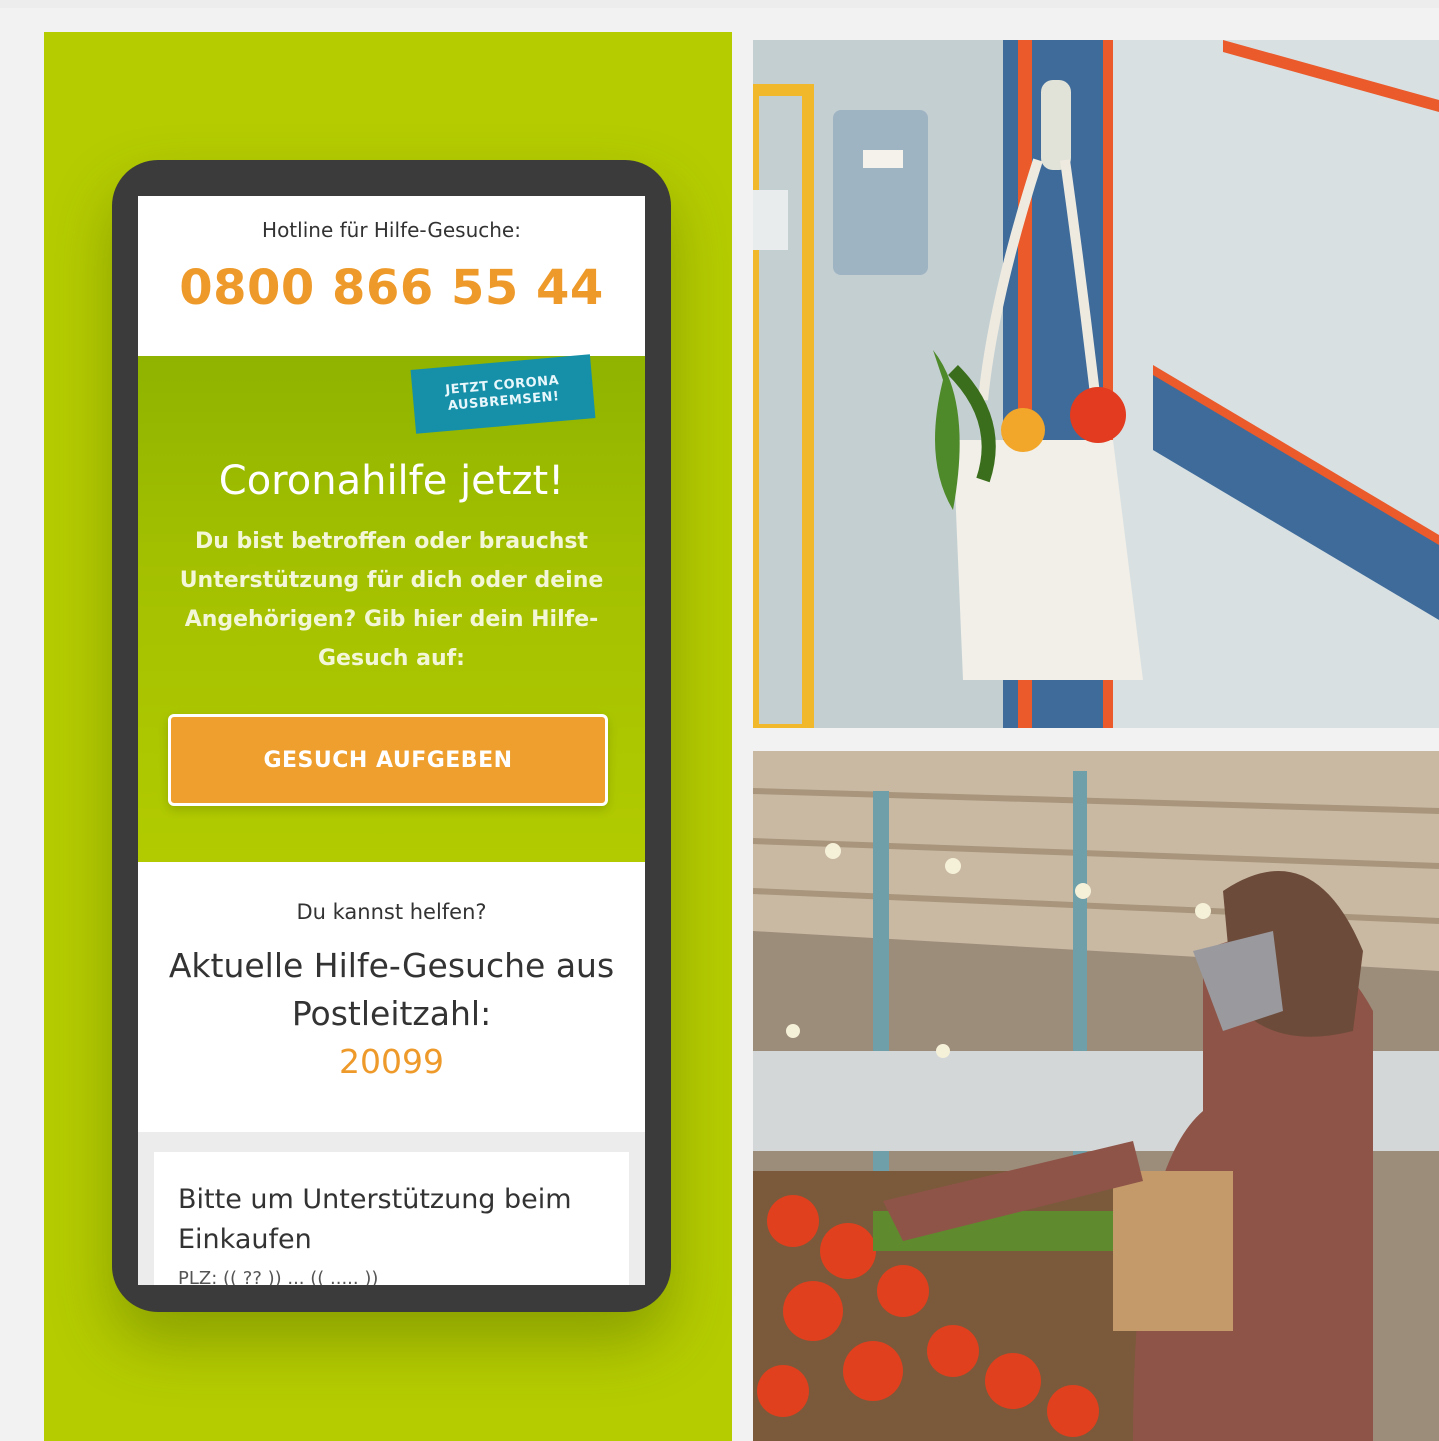  What do you see at coordinates (278, 1276) in the screenshot?
I see `request-card-meta: PLZ: (( ?? )) ... (( ..... ))` at bounding box center [278, 1276].